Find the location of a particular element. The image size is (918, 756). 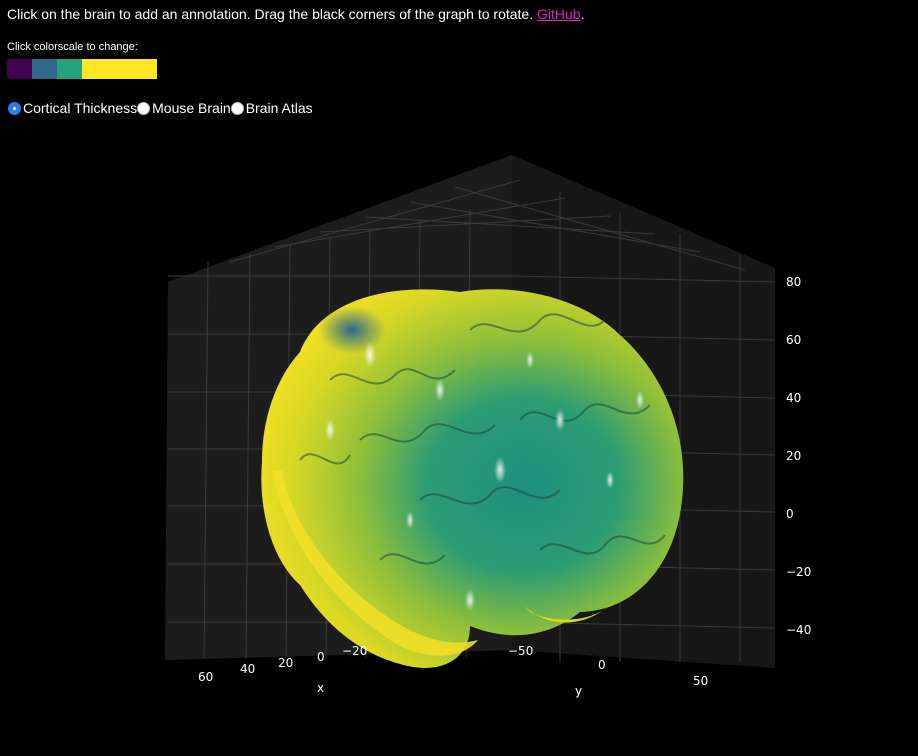

z-tick-label: 20 is located at coordinates (793, 456).